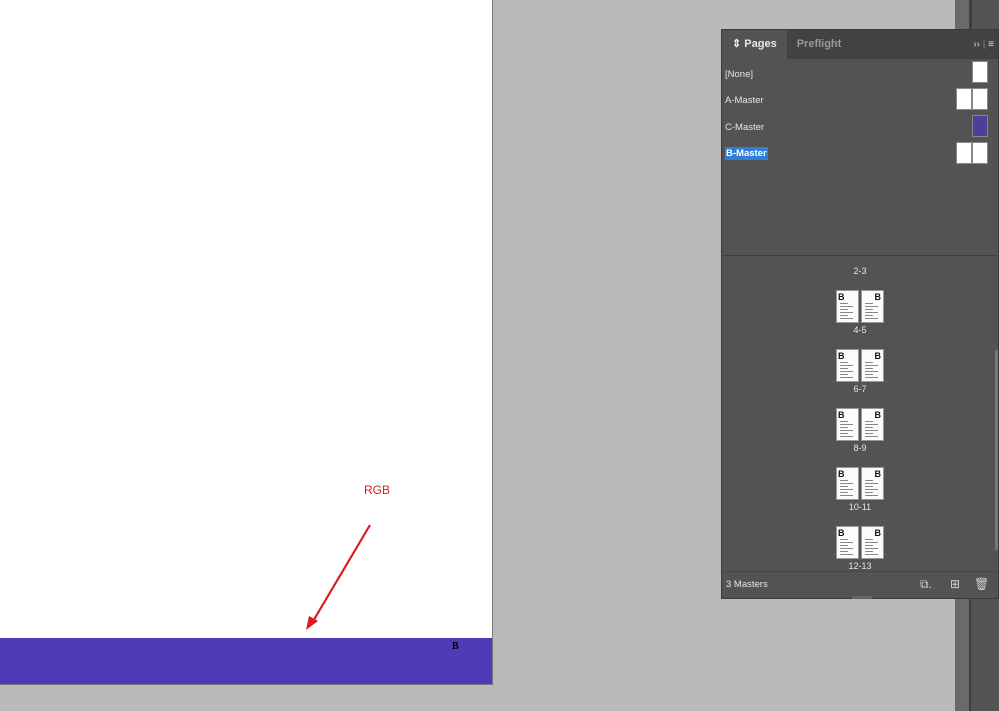 The width and height of the screenshot is (999, 711). Describe the element at coordinates (926, 584) in the screenshot. I see `edit-page-size-icon: ⧉.` at that location.